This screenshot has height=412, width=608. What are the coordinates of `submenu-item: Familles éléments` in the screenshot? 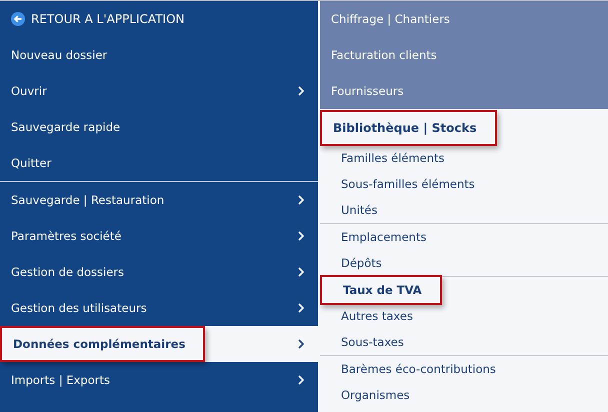 It's located at (389, 158).